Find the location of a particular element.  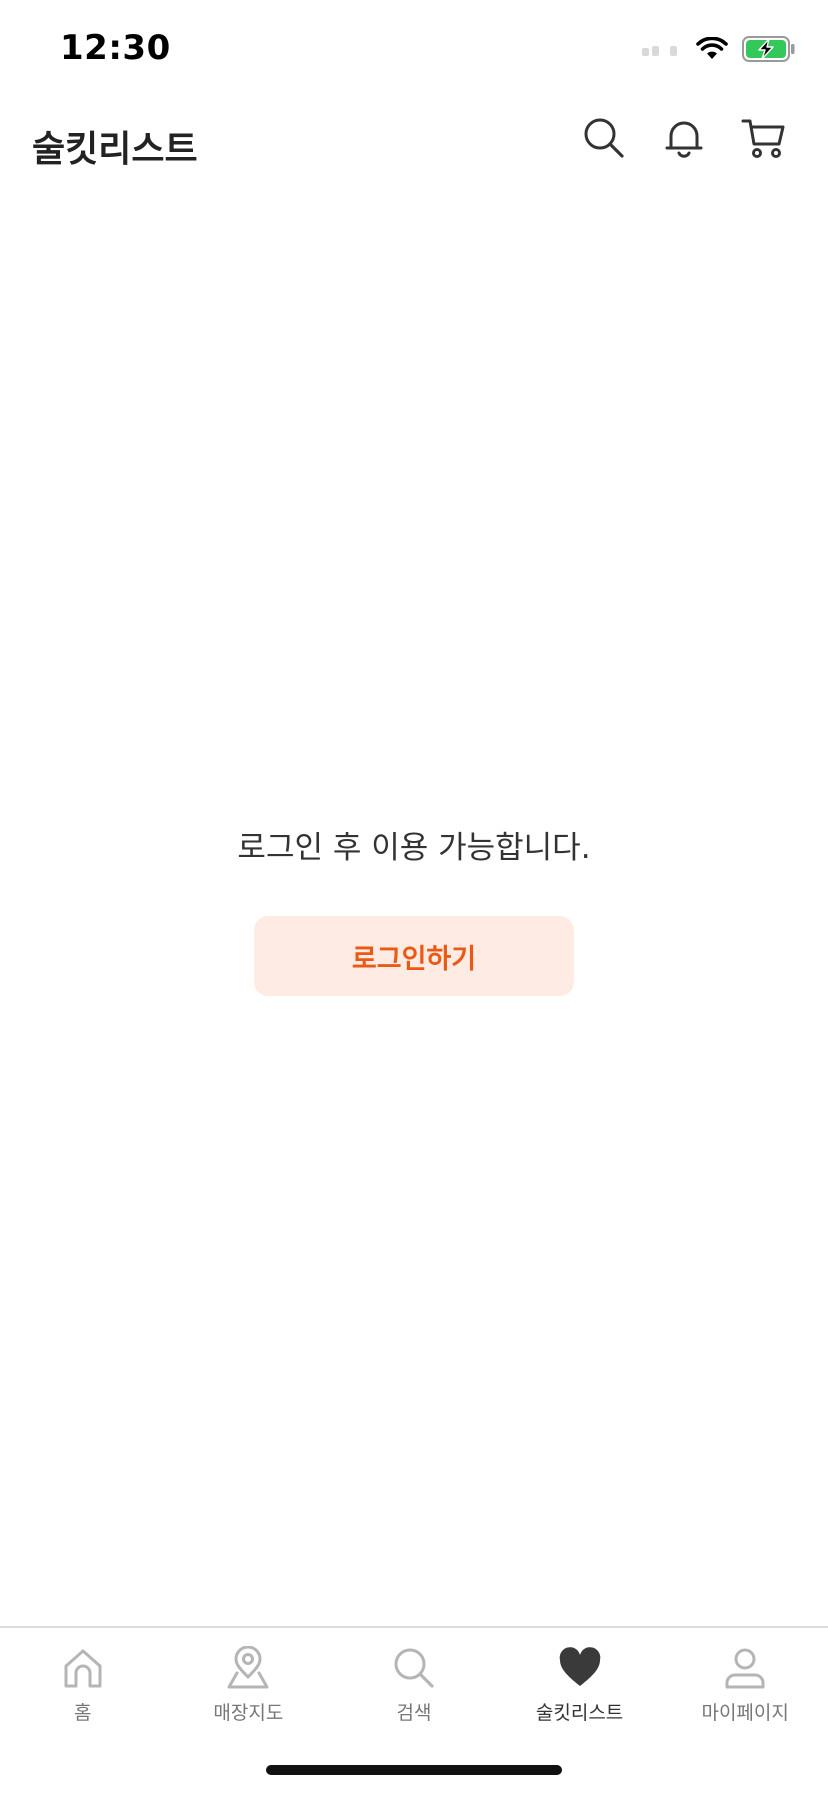

status-bar: 12:30 is located at coordinates (414, 50).